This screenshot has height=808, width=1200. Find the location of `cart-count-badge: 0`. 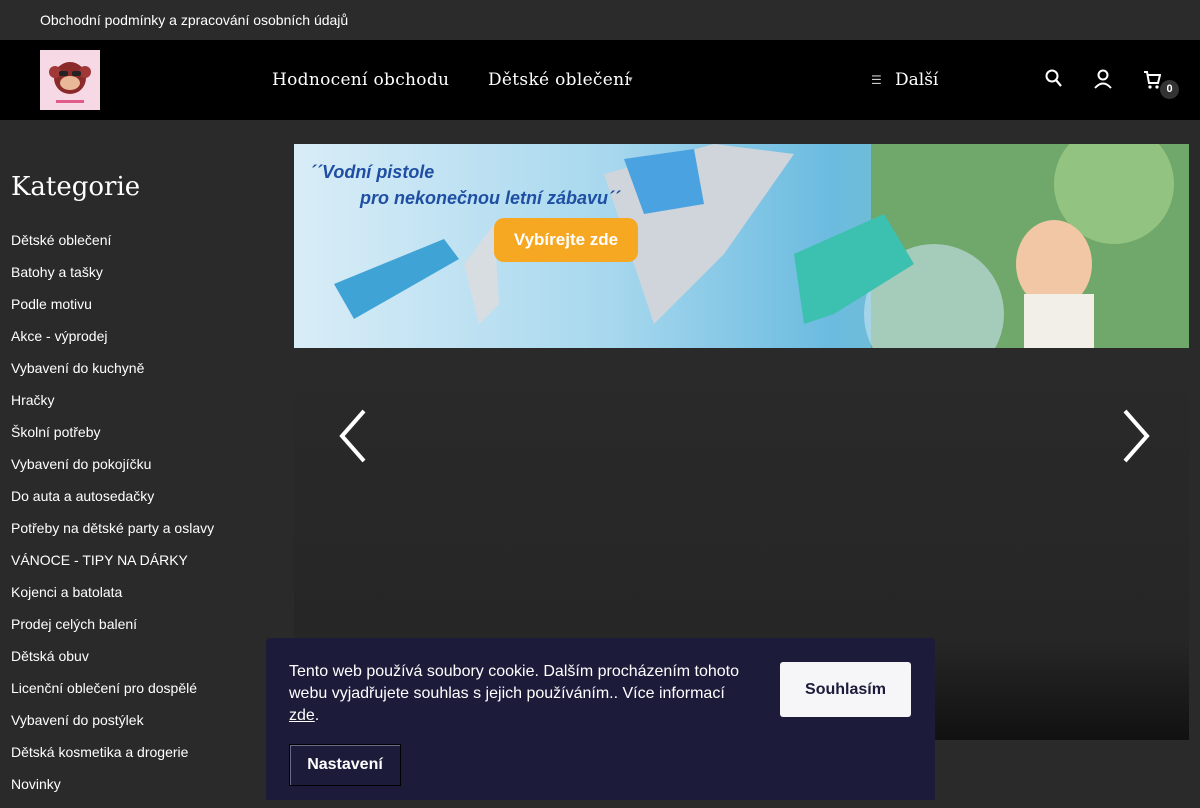

cart-count-badge: 0 is located at coordinates (1169, 89).